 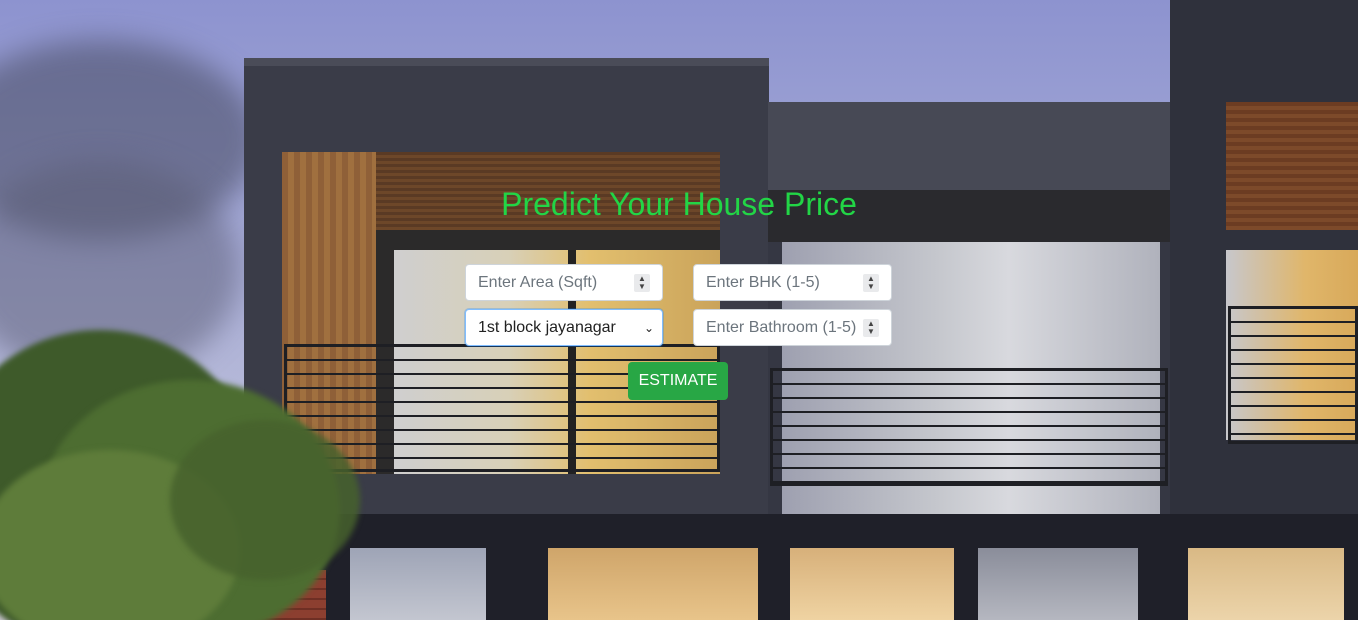 What do you see at coordinates (781, 327) in the screenshot?
I see `bathroom-input-placeholder: Enter Bathroom (1-5)` at bounding box center [781, 327].